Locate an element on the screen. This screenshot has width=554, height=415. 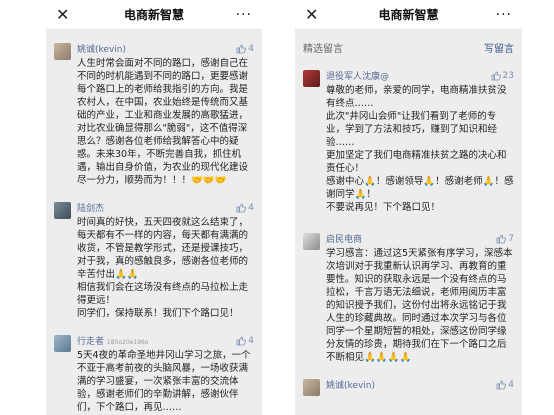
commenter-name: 行走者 185o20e196o is located at coordinates (112, 340).